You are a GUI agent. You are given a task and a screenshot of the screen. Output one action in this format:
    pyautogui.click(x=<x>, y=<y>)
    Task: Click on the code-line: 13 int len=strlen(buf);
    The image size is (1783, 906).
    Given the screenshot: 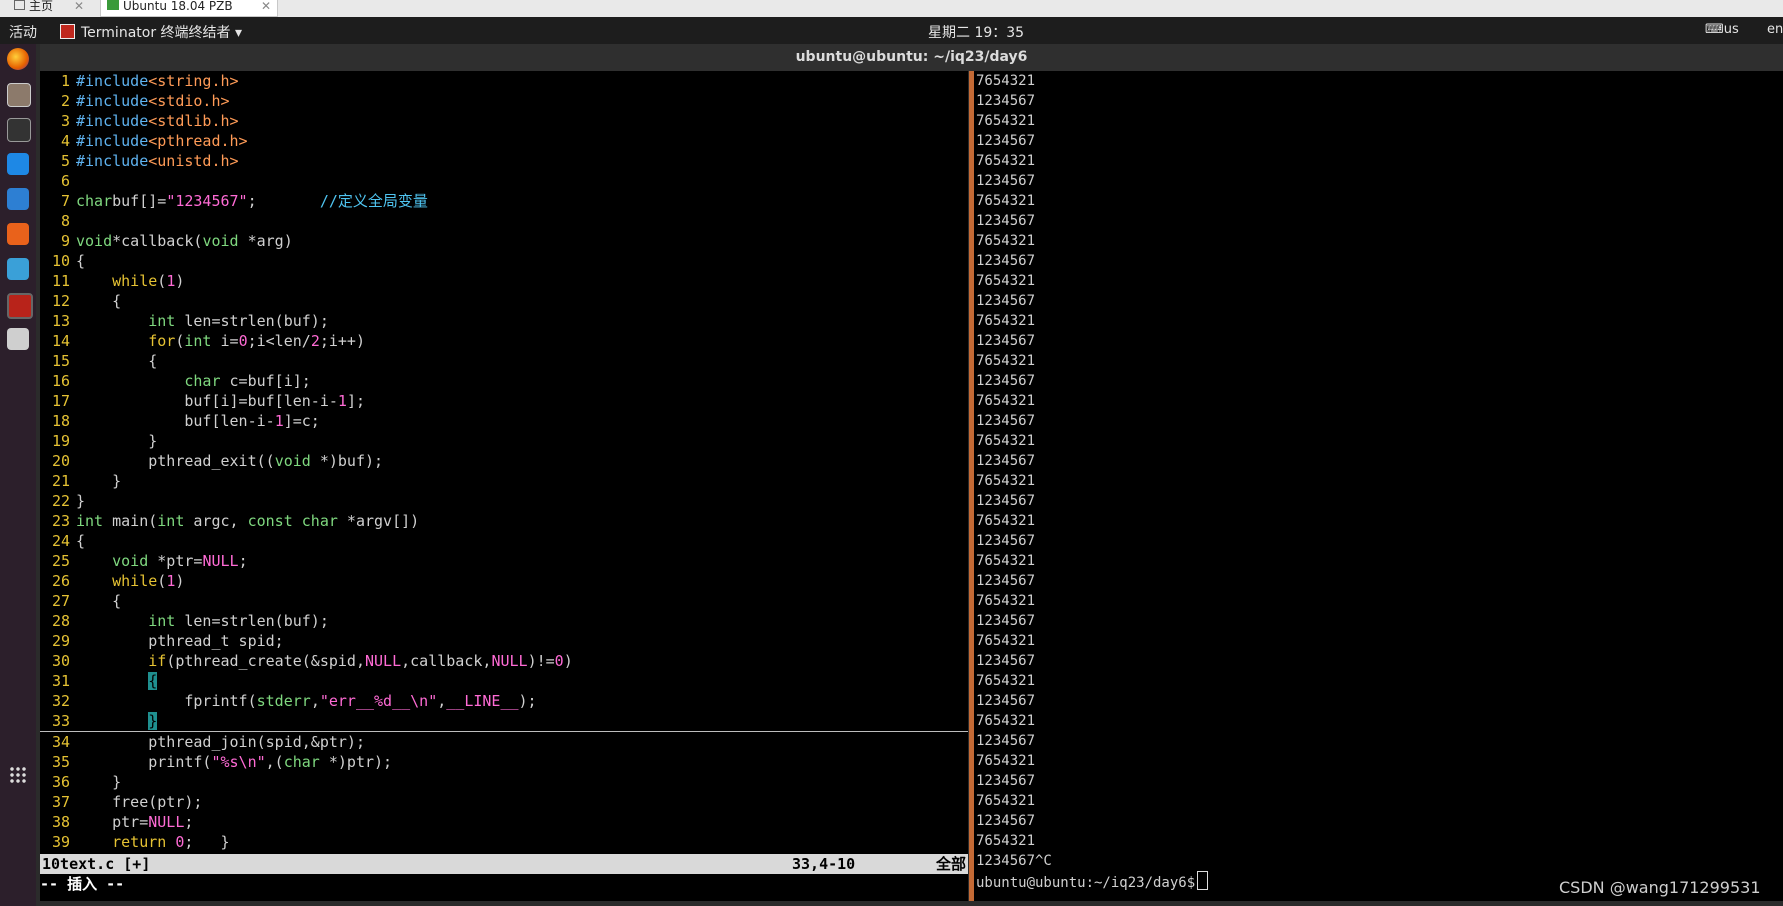 What is the action you would take?
    pyautogui.click(x=504, y=321)
    